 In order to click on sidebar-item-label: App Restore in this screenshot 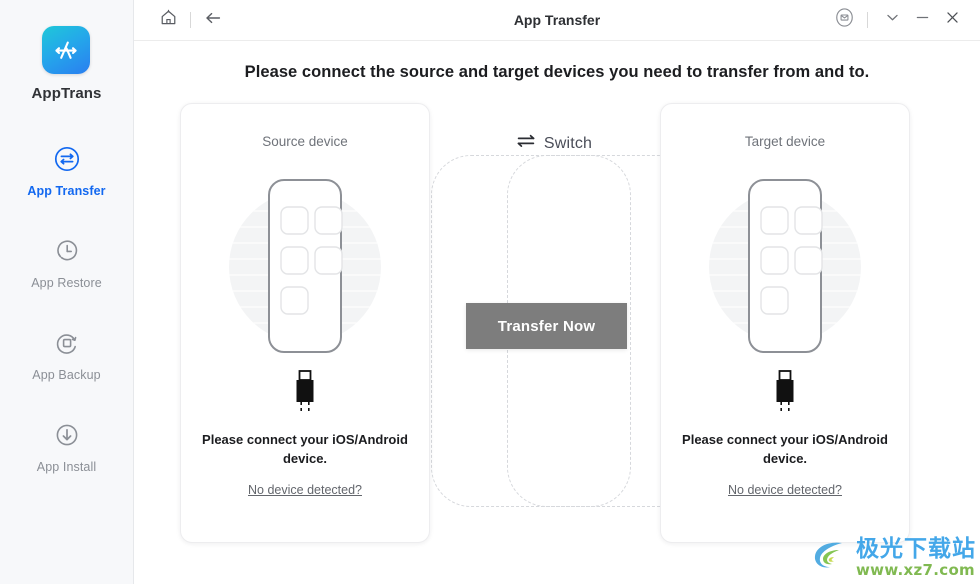, I will do `click(66, 283)`.